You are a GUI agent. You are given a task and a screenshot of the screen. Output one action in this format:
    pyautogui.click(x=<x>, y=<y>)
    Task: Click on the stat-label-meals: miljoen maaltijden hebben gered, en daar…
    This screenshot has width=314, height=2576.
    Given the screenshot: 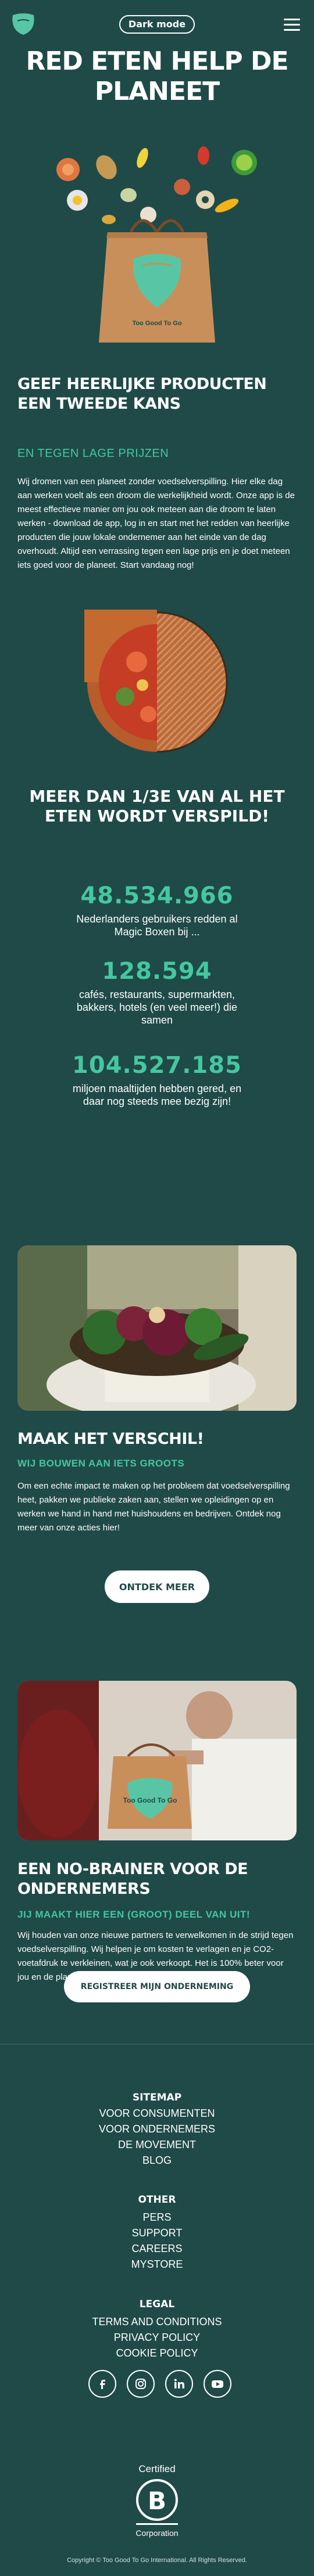 What is the action you would take?
    pyautogui.click(x=157, y=1095)
    